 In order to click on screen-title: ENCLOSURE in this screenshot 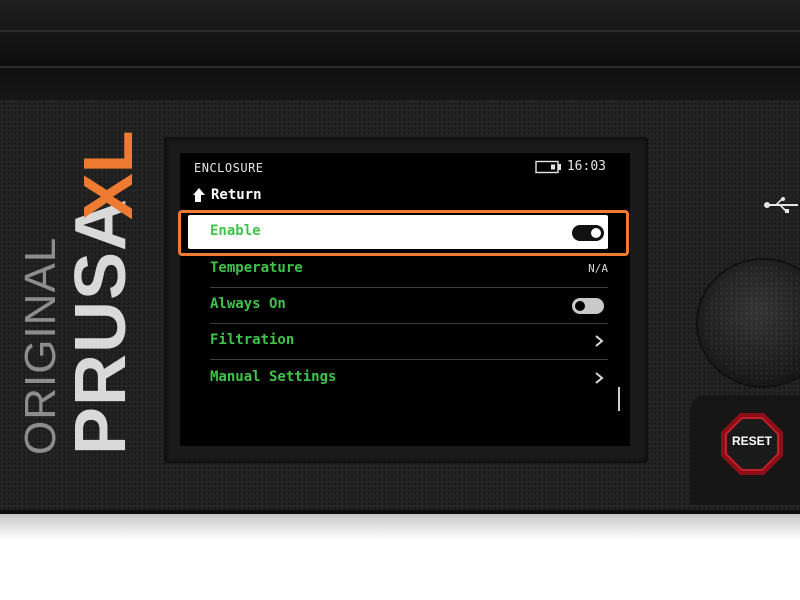, I will do `click(229, 168)`.